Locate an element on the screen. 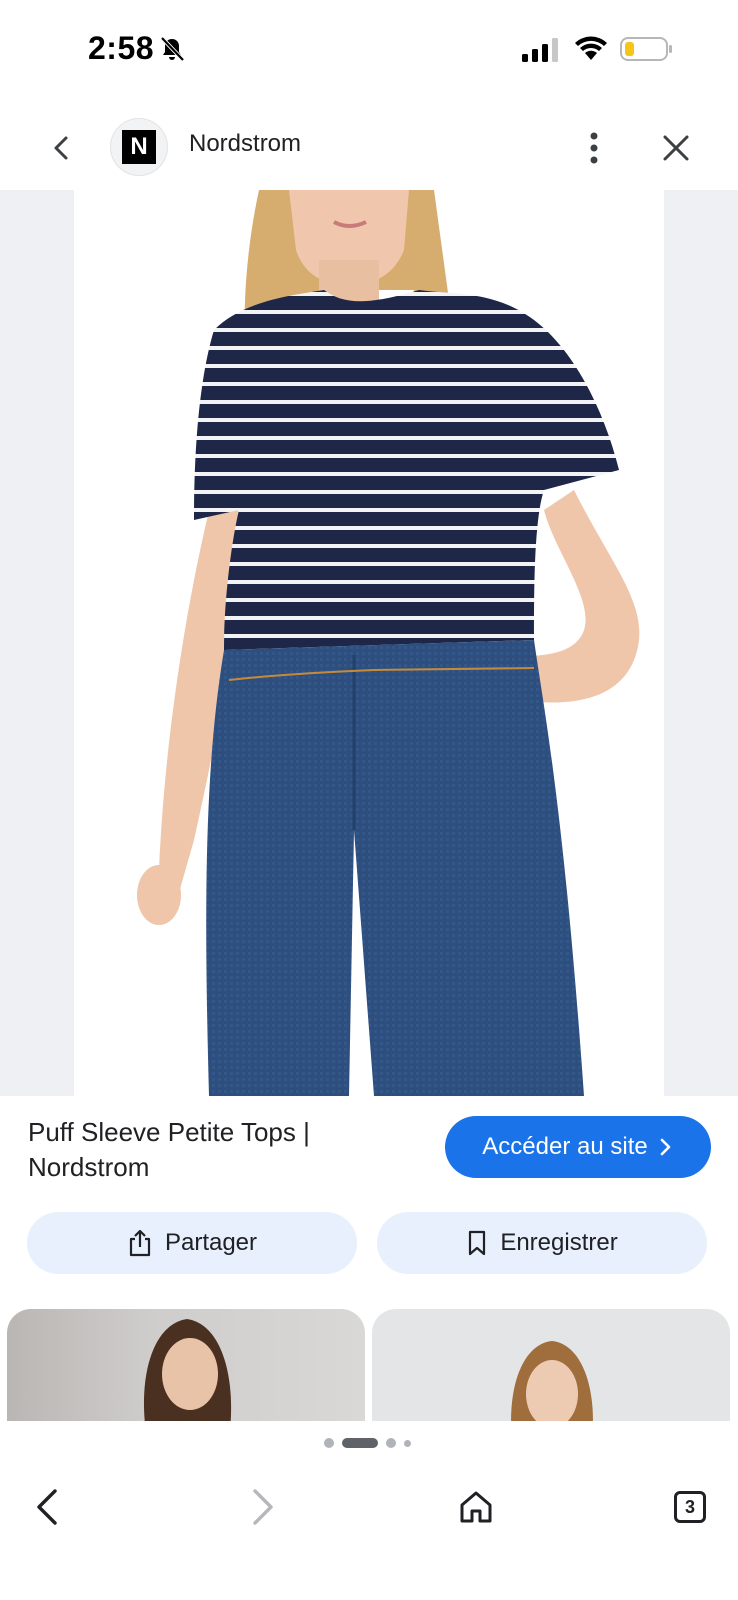  close-button is located at coordinates (676, 148).